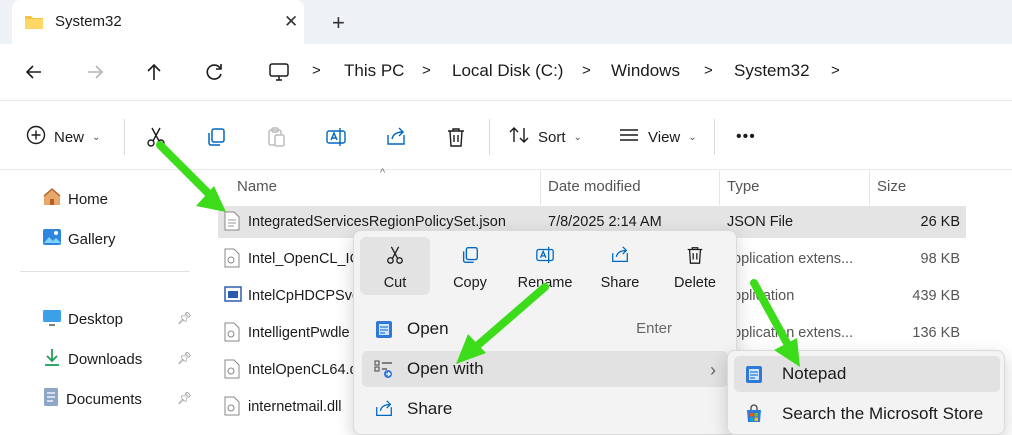  What do you see at coordinates (605, 222) in the screenshot?
I see `file-date: 7/8/2025 2:14 AM` at bounding box center [605, 222].